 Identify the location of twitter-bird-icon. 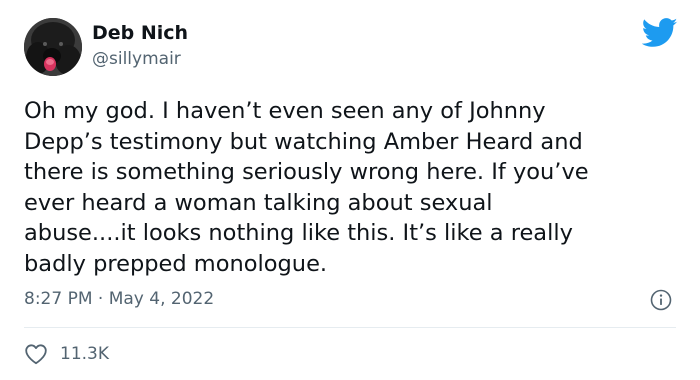
(660, 33).